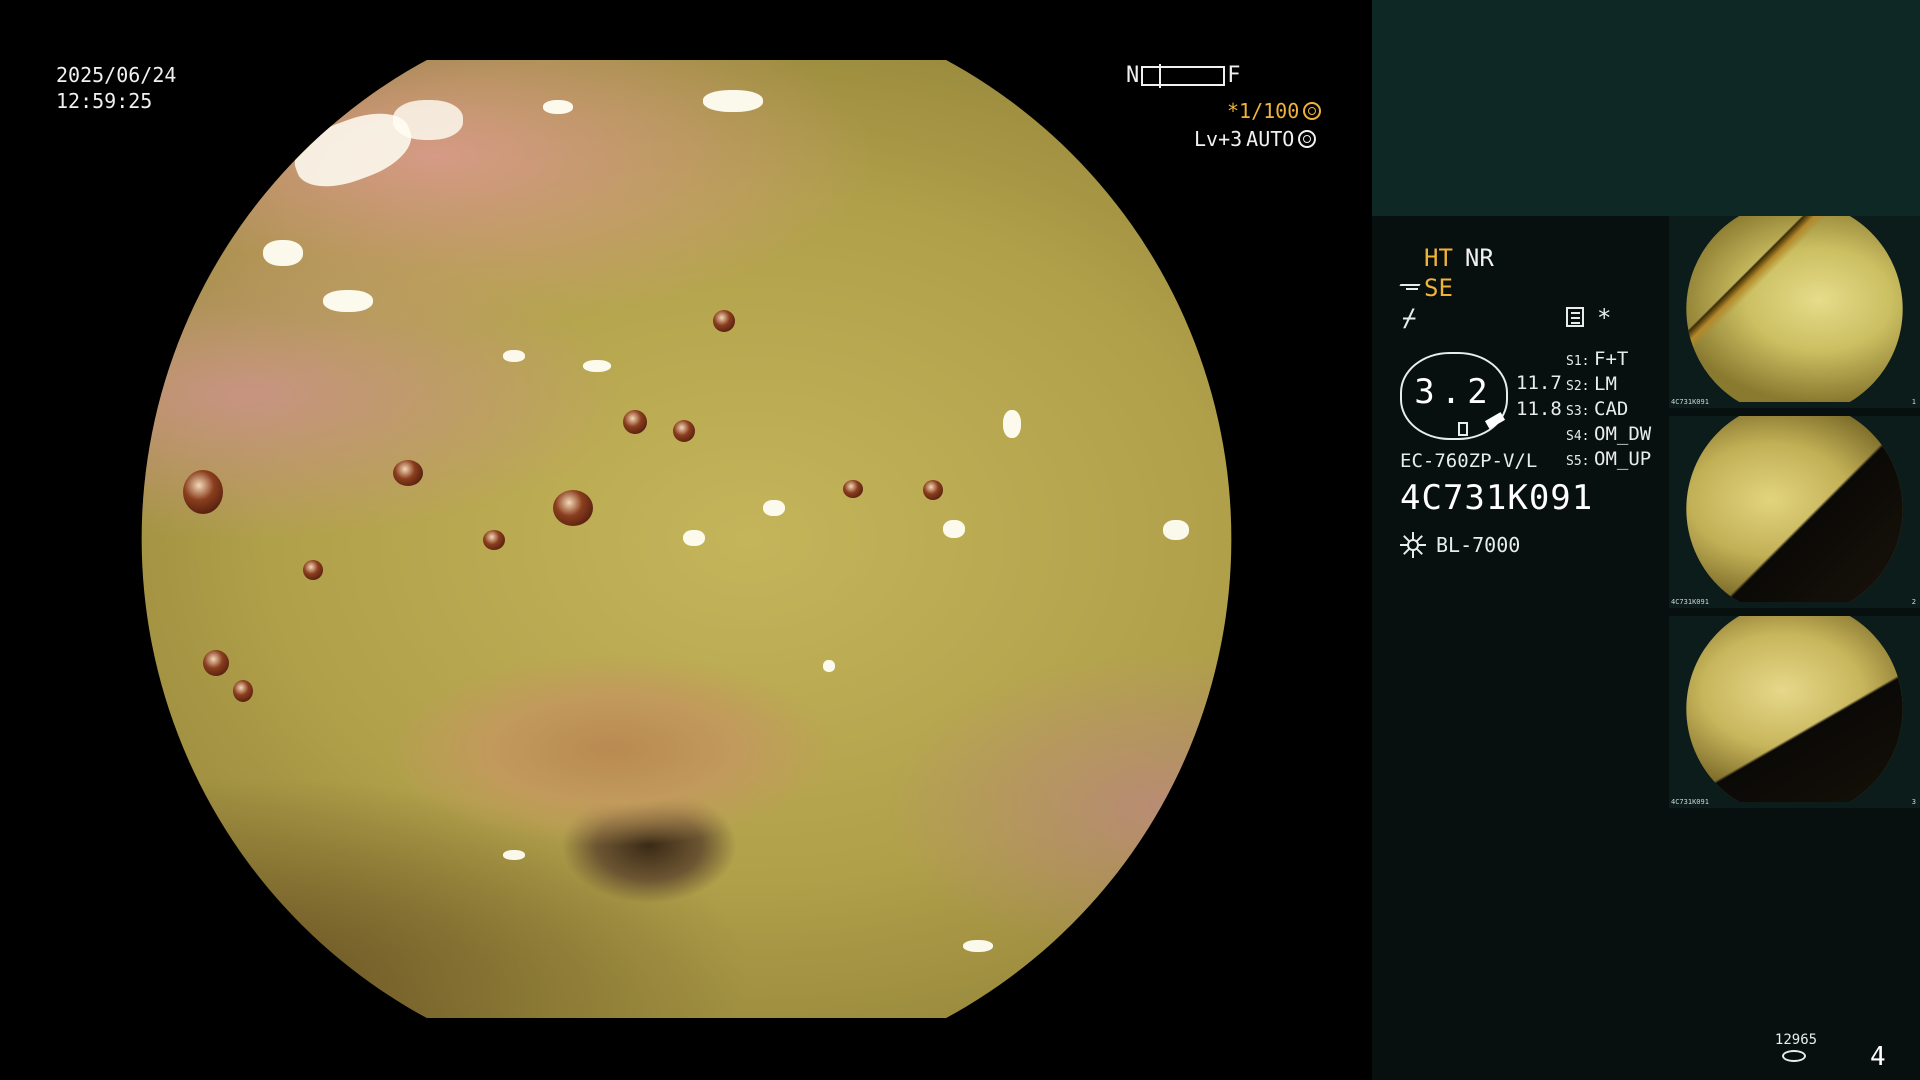 The height and width of the screenshot is (1080, 1920). What do you see at coordinates (1478, 545) in the screenshot?
I see `light-source-model: BL-7000` at bounding box center [1478, 545].